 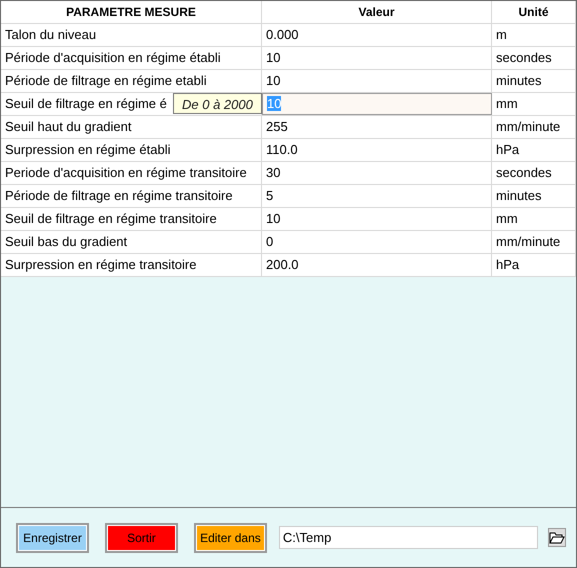 I want to click on column-header: Valeur, so click(x=377, y=12).